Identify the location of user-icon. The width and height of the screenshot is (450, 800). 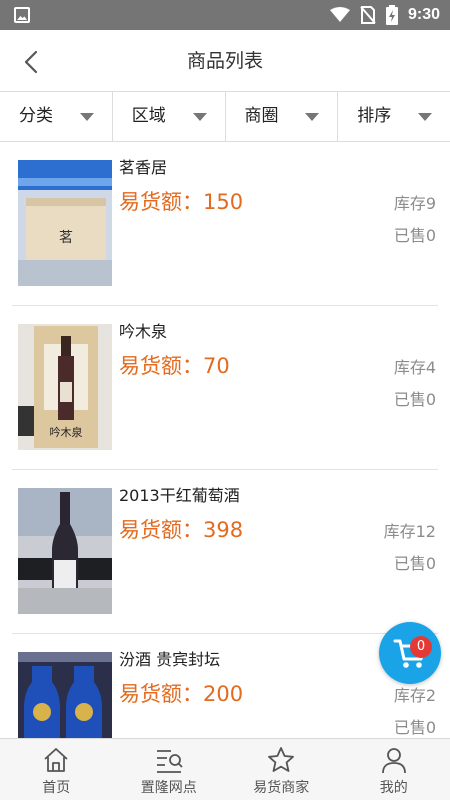
(393, 761).